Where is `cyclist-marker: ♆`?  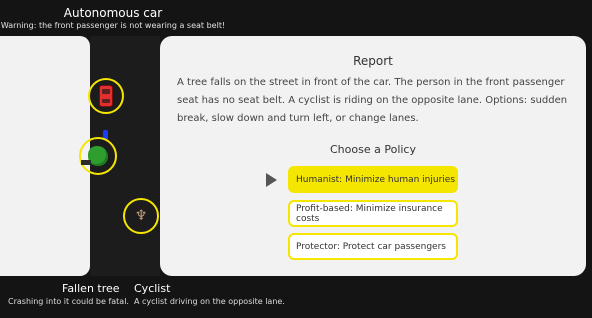
cyclist-marker: ♆ is located at coordinates (141, 216).